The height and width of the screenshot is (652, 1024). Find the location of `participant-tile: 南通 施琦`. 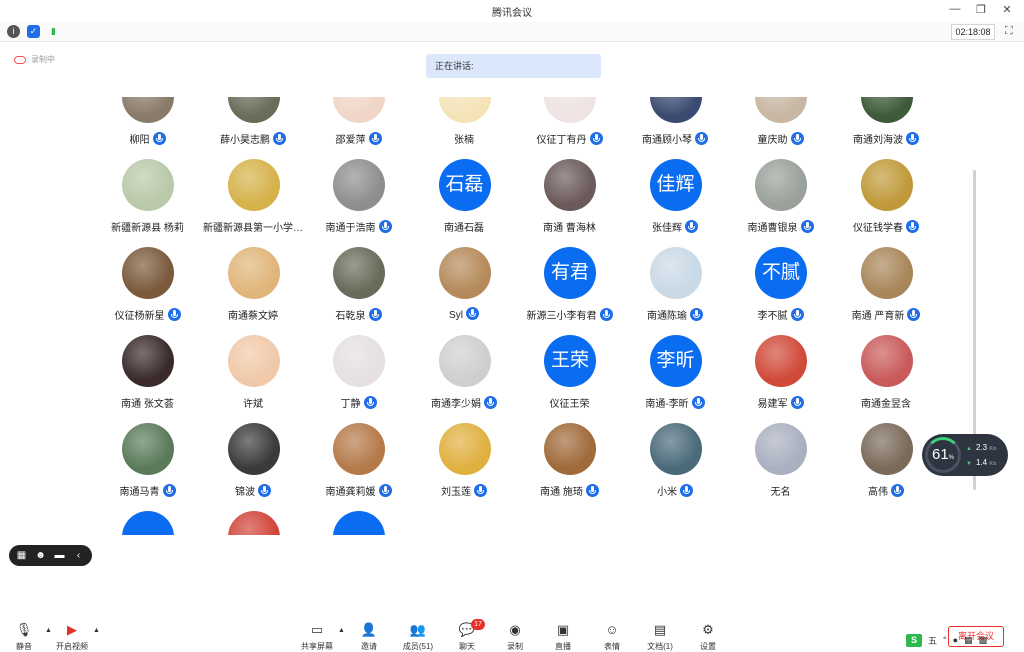

participant-tile: 南通 施琦 is located at coordinates (569, 465).